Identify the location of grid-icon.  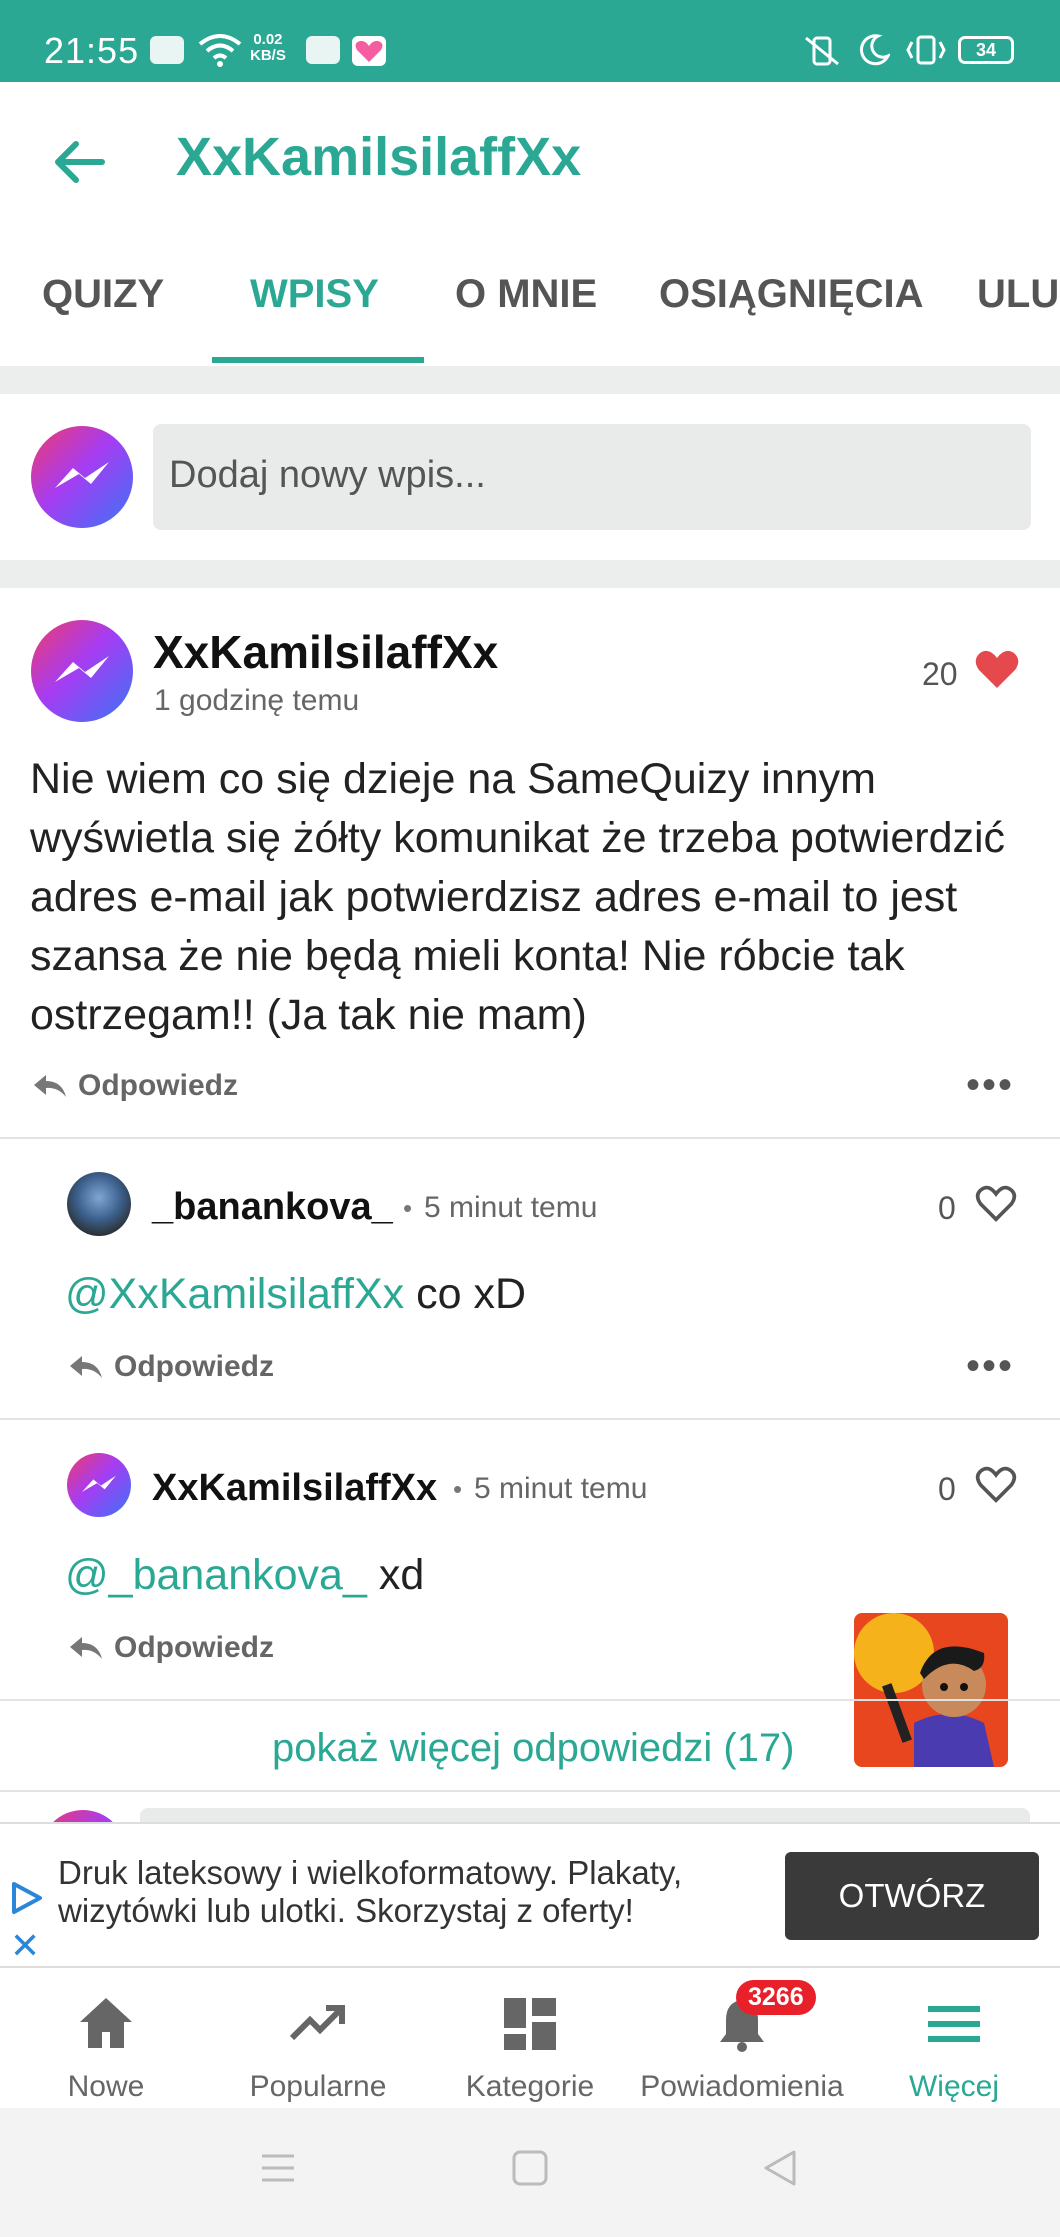
(530, 2024).